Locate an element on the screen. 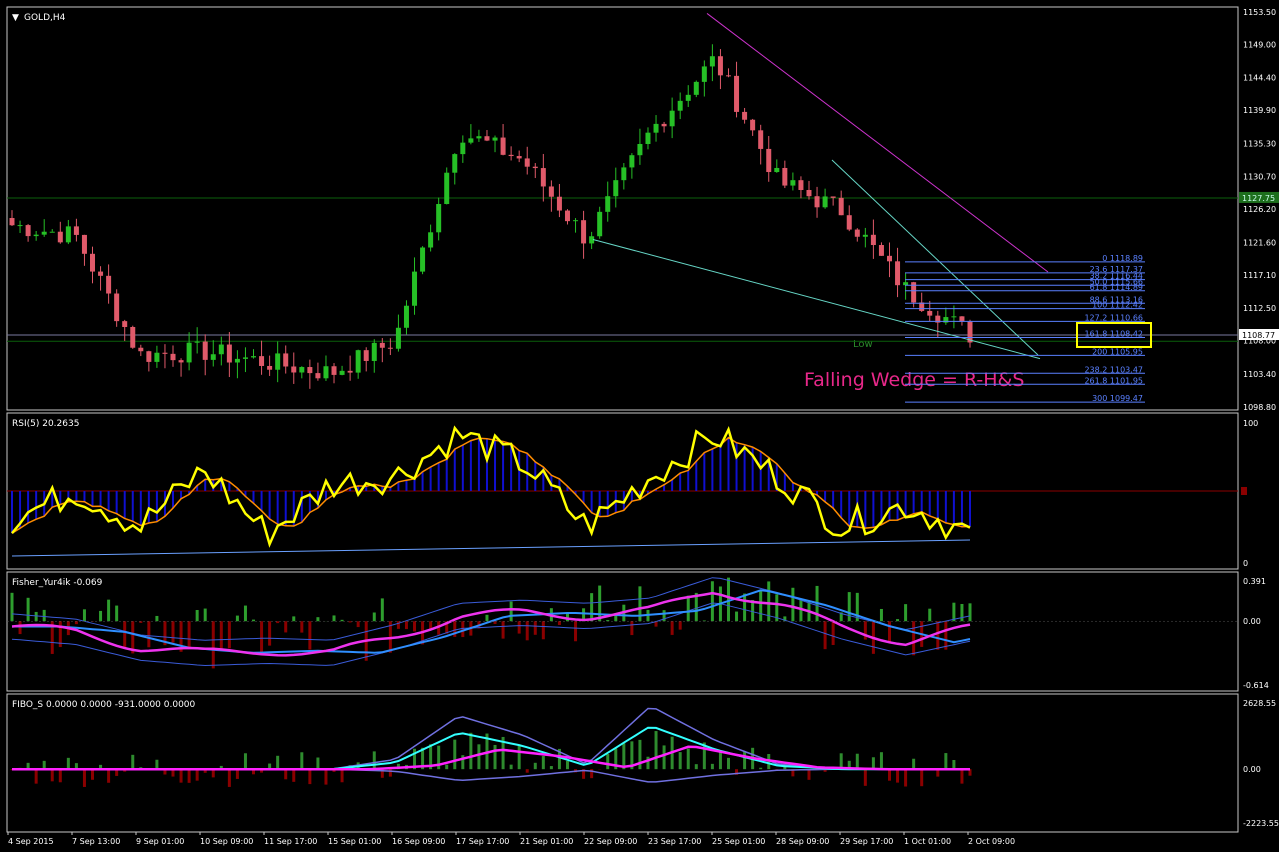 The image size is (1279, 852). fib-level-label: 261.8 1101.95 is located at coordinates (1113, 380).